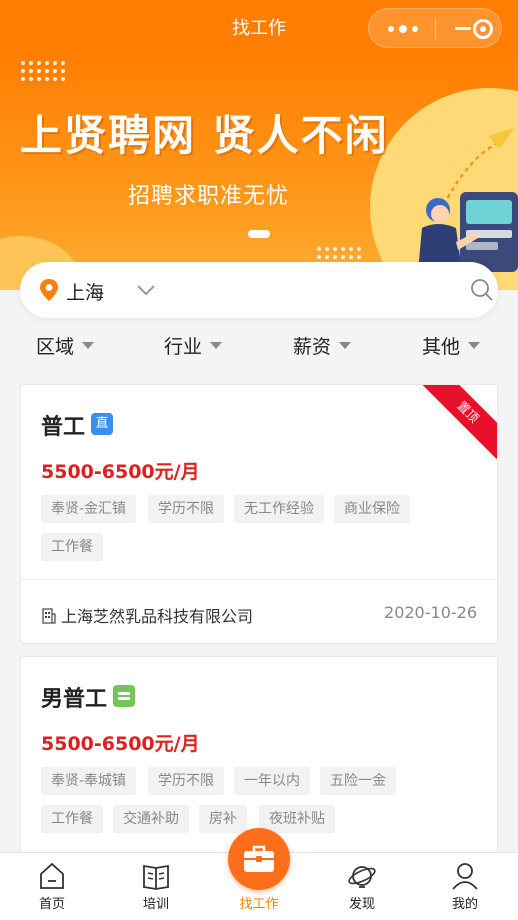 The height and width of the screenshot is (920, 518). What do you see at coordinates (43, 71) in the screenshot?
I see `dot-pattern` at bounding box center [43, 71].